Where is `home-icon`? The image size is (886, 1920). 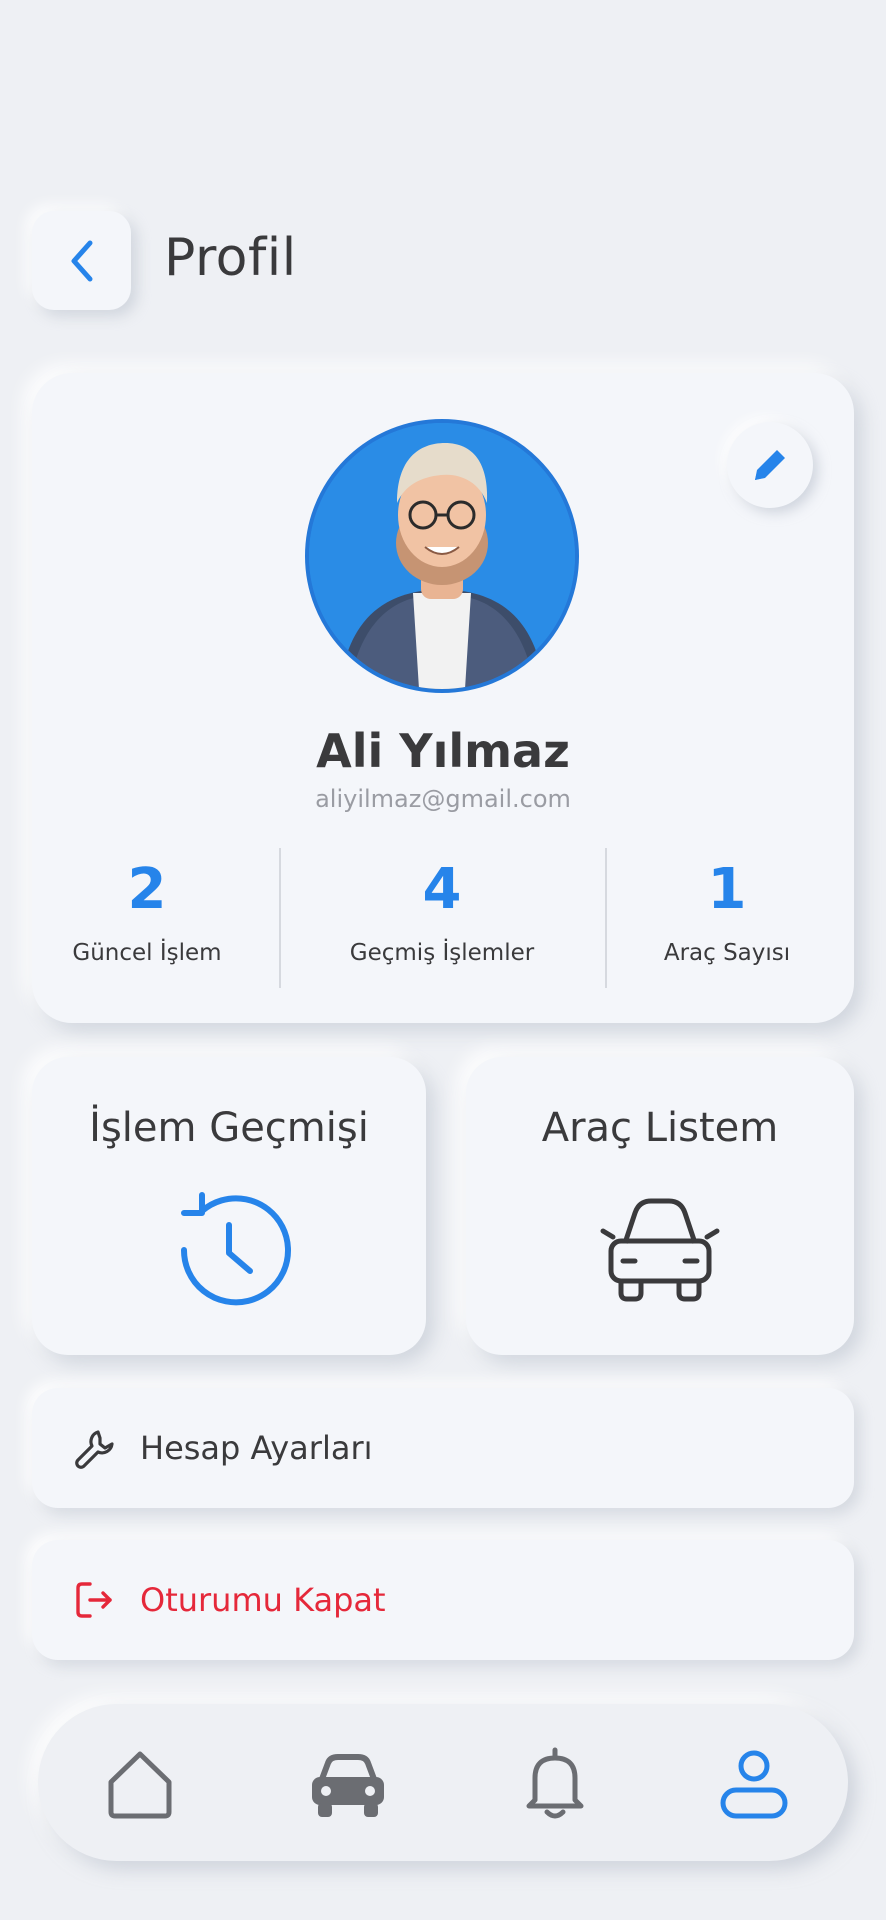 home-icon is located at coordinates (140, 1785).